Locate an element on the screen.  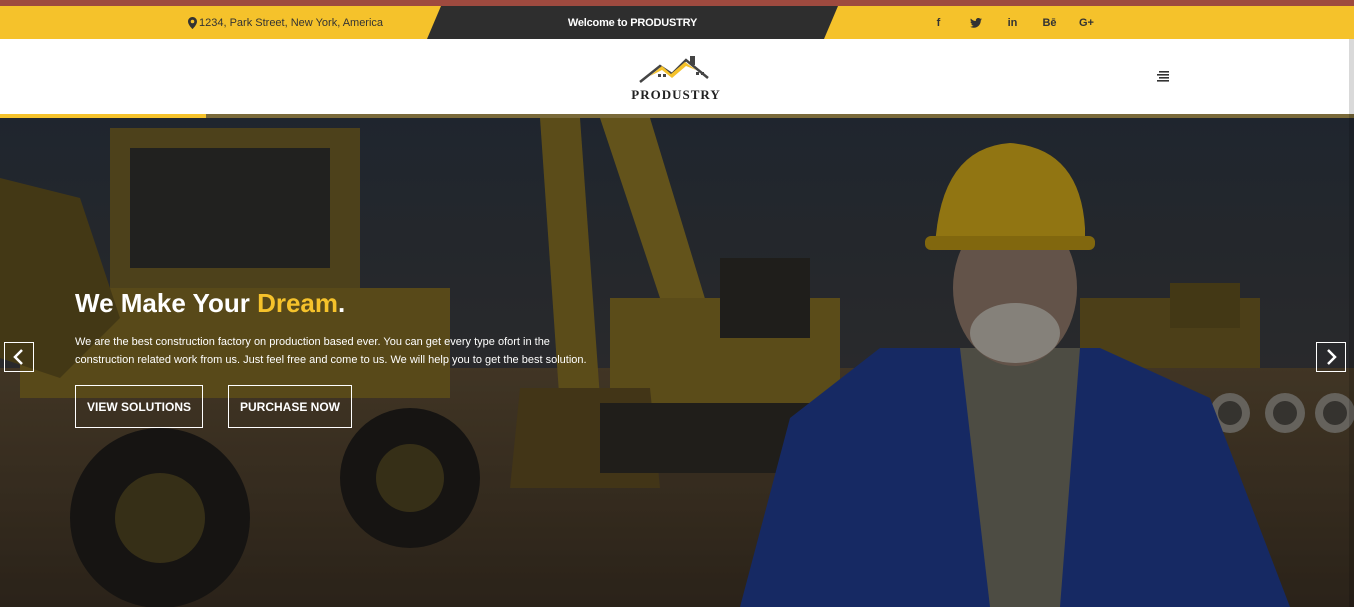
behance-icon: Bē is located at coordinates (1049, 23).